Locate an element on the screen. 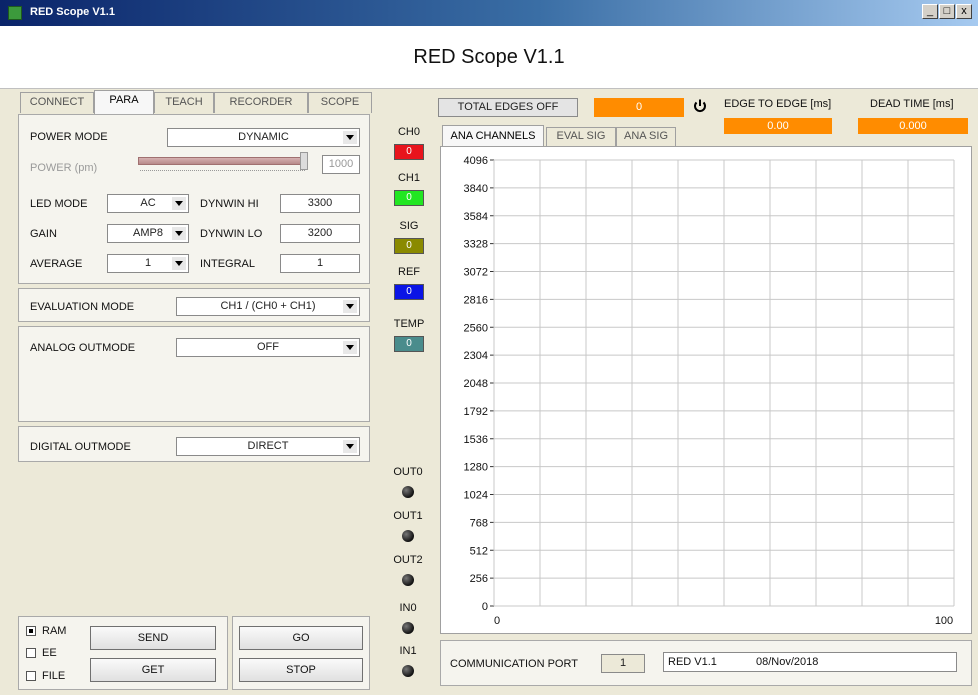 This screenshot has width=978, height=695. y-tick-label: 3328 is located at coordinates (476, 245).